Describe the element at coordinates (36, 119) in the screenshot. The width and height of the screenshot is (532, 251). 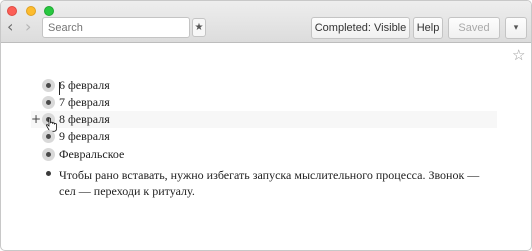
I see `add-item-marker: +` at that location.